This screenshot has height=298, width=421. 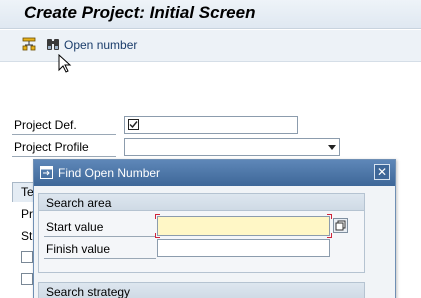 What do you see at coordinates (140, 12) in the screenshot?
I see `screen-title: Create Project: Initial Screen` at bounding box center [140, 12].